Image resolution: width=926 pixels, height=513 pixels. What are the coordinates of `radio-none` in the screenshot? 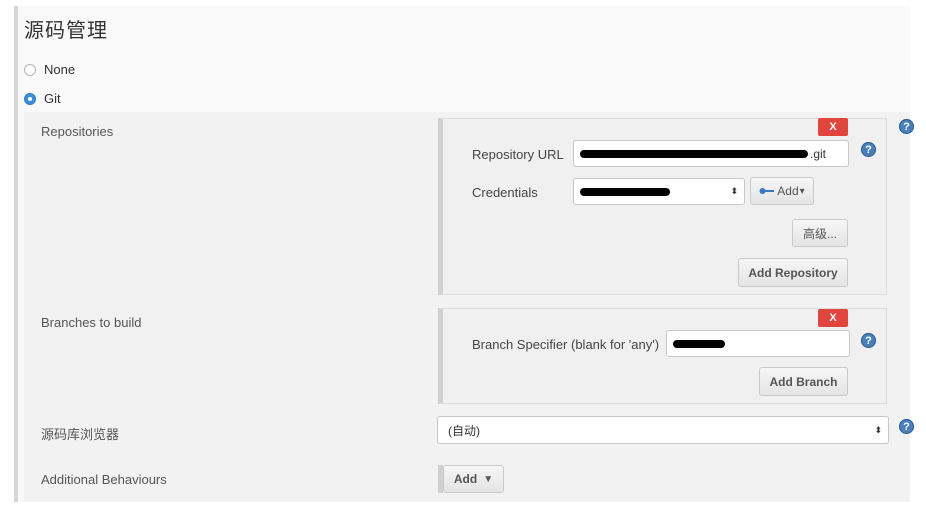 It's located at (30, 69).